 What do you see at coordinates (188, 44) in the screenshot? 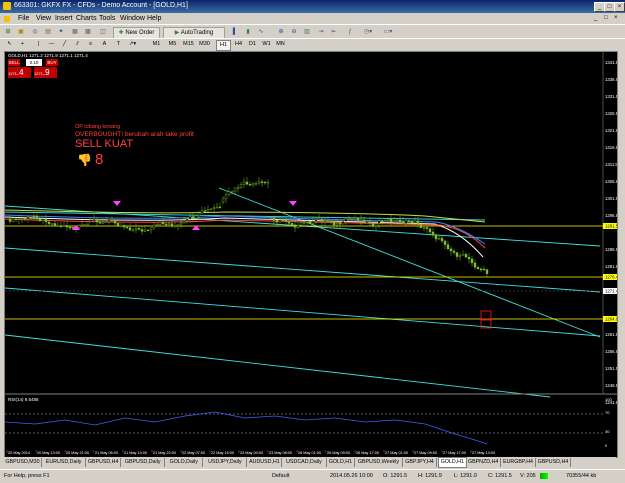
I see `tf-m15: M15` at bounding box center [188, 44].